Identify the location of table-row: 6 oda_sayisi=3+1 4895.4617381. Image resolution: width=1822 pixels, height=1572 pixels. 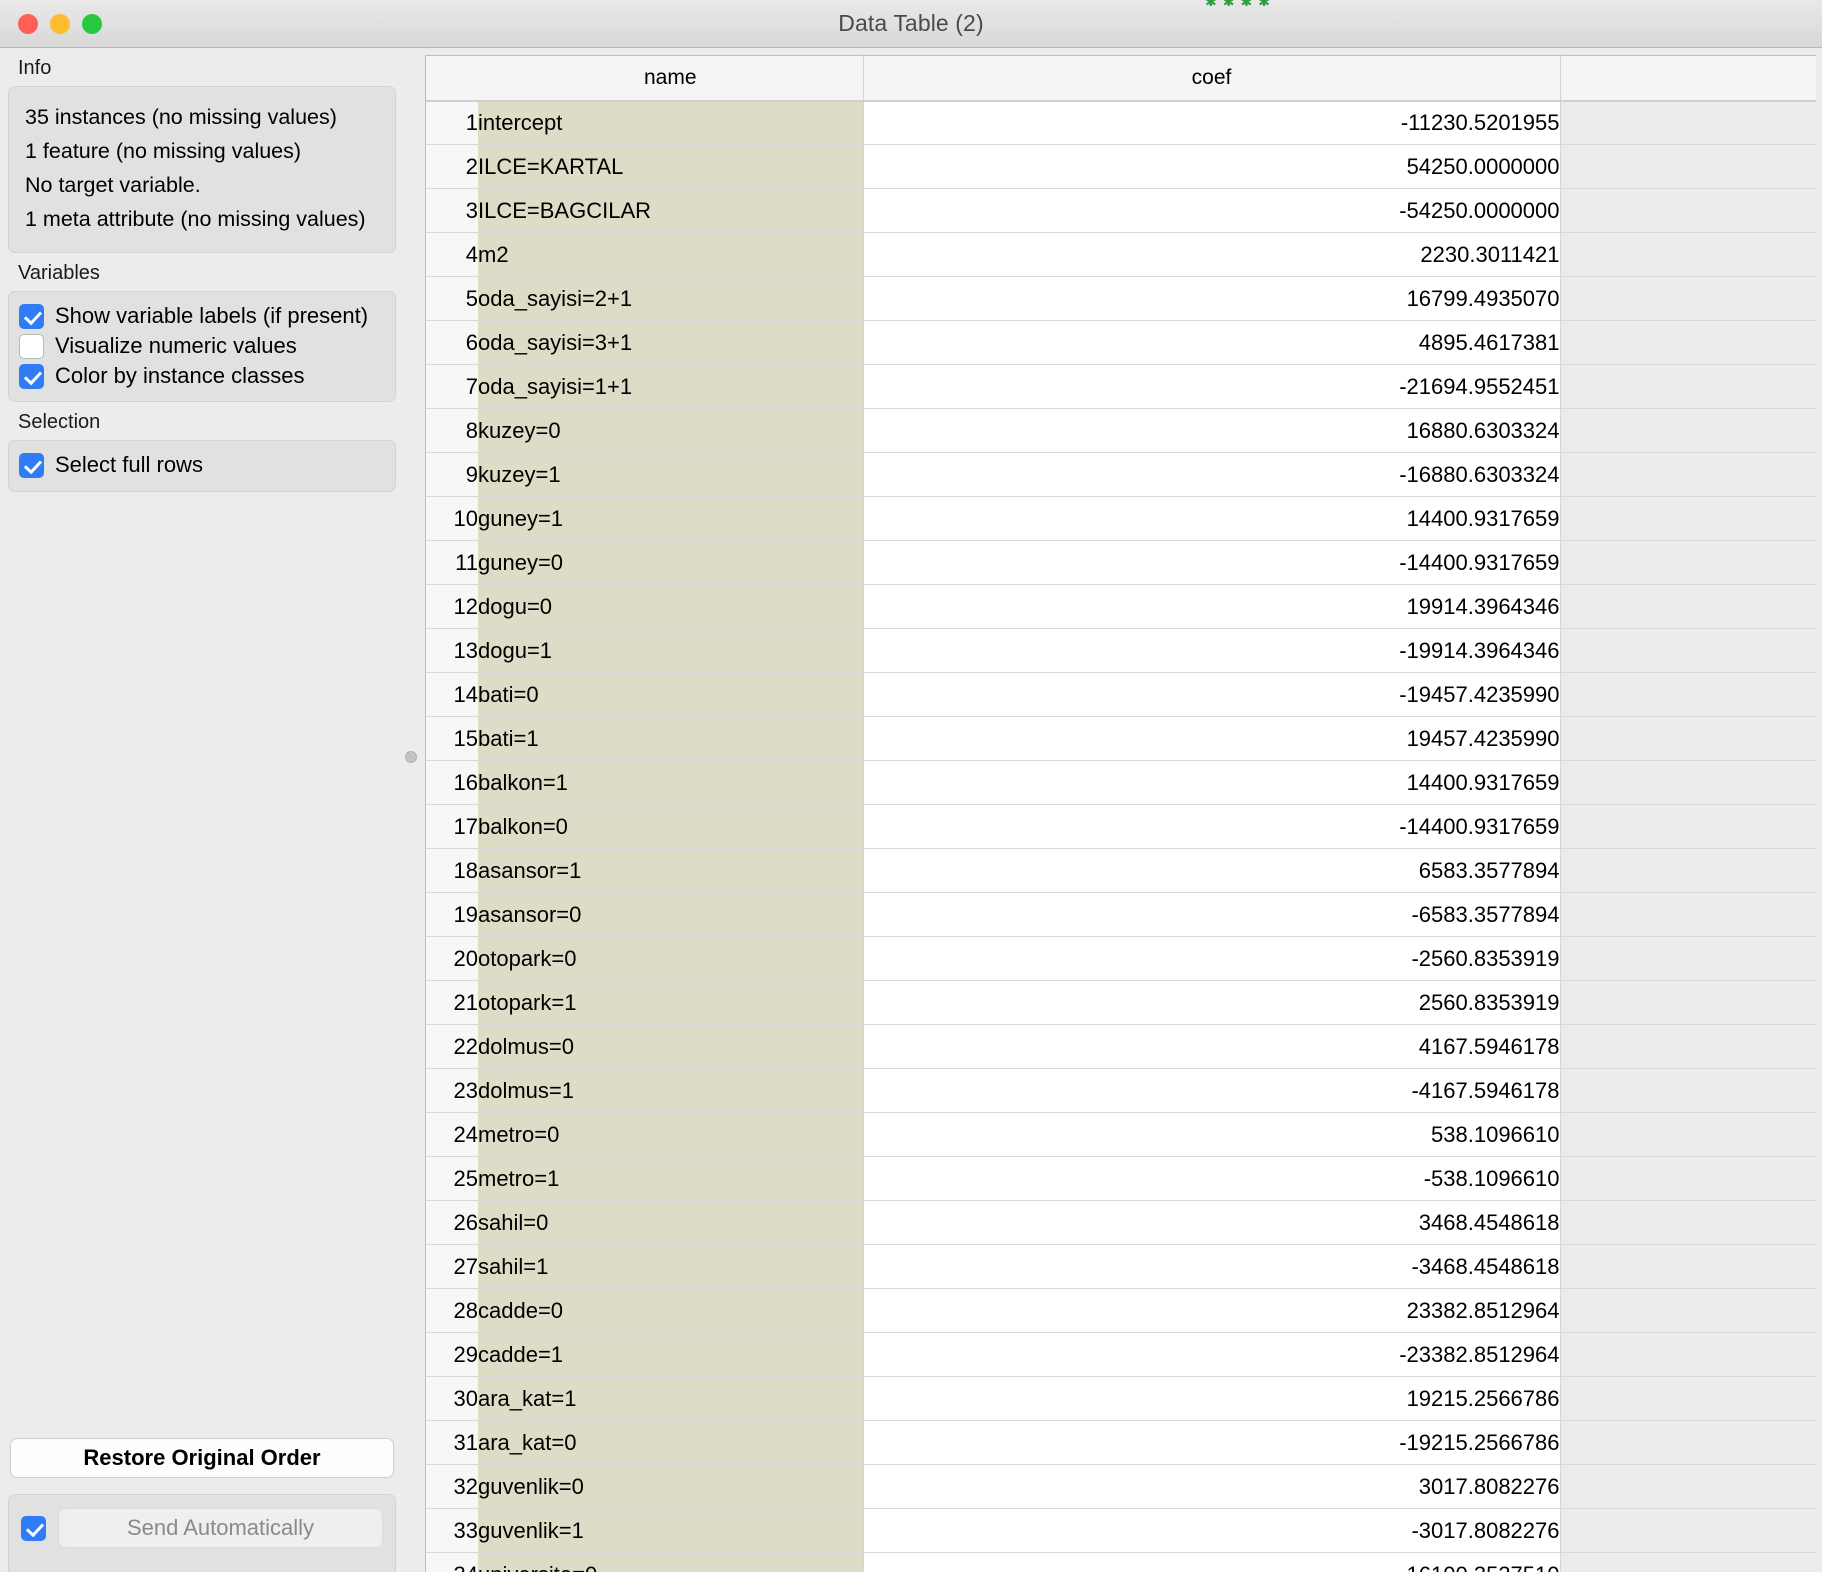
(1121, 342).